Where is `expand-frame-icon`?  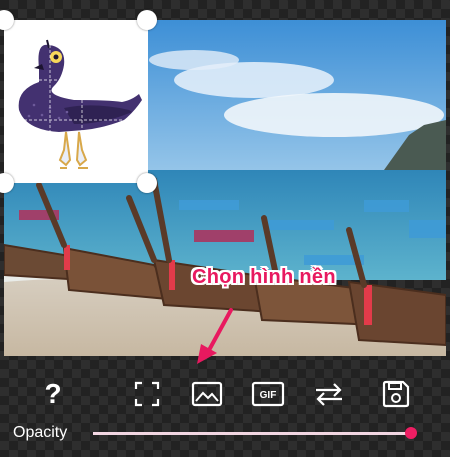 expand-frame-icon is located at coordinates (147, 394).